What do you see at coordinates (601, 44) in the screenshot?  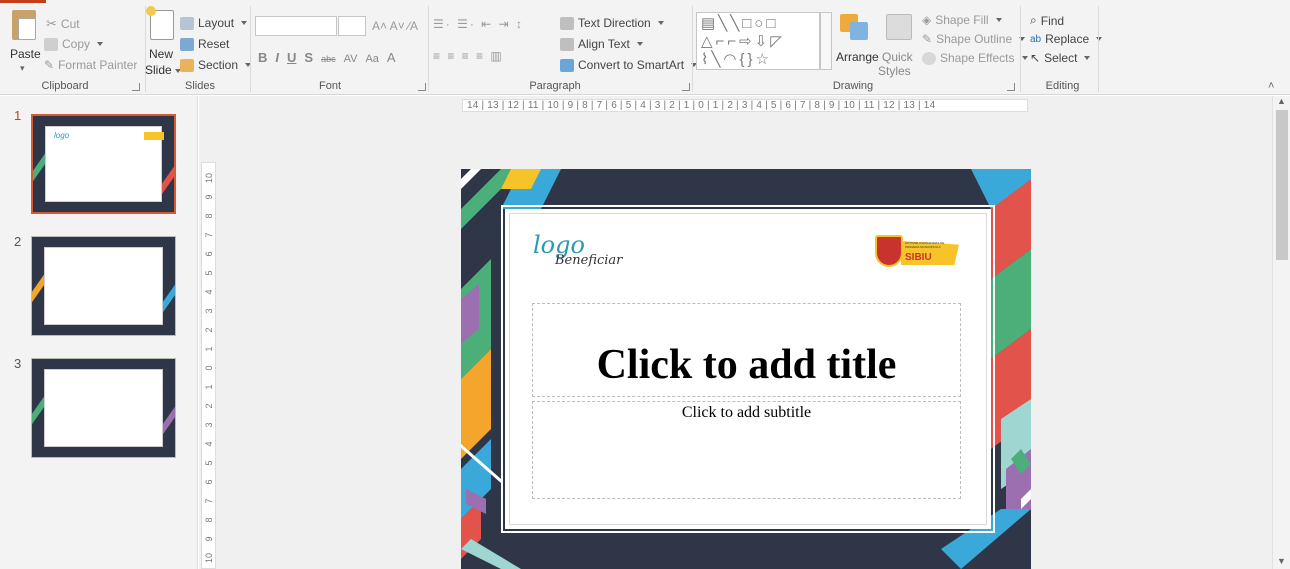 I see `align-text-button: Align Text` at bounding box center [601, 44].